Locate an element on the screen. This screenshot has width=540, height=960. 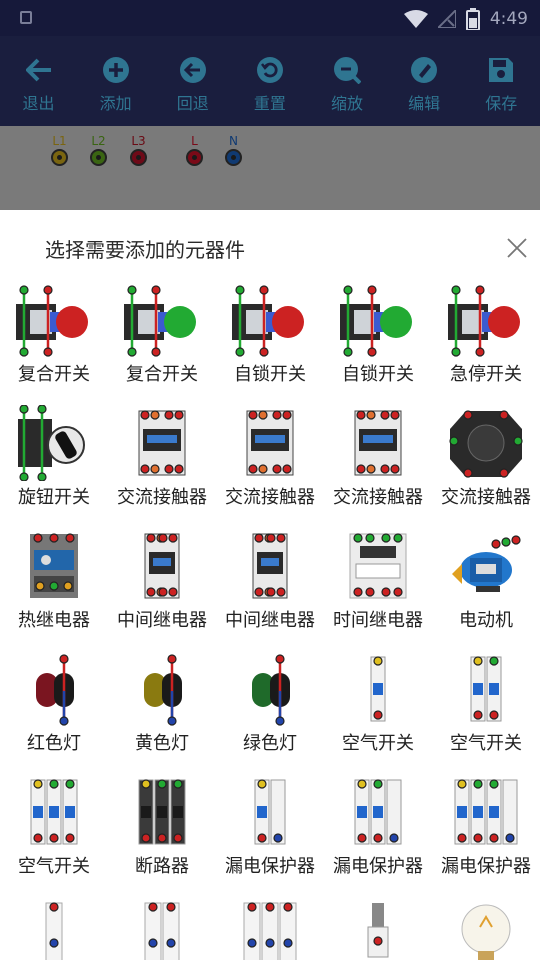
emergency-stop-icon is located at coordinates (486, 320).